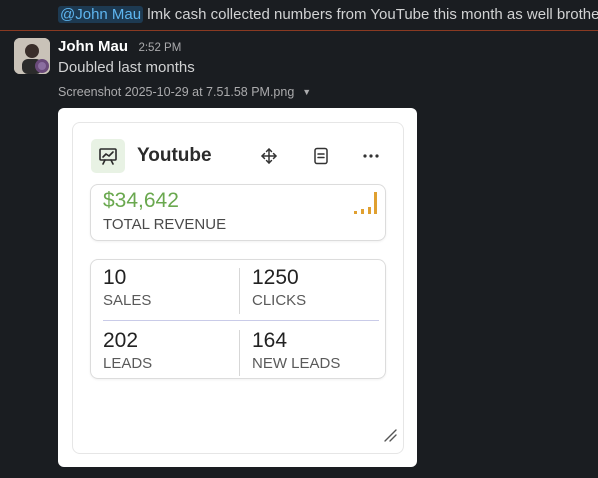 The image size is (598, 478). Describe the element at coordinates (115, 277) in the screenshot. I see `stat-value: 10` at that location.